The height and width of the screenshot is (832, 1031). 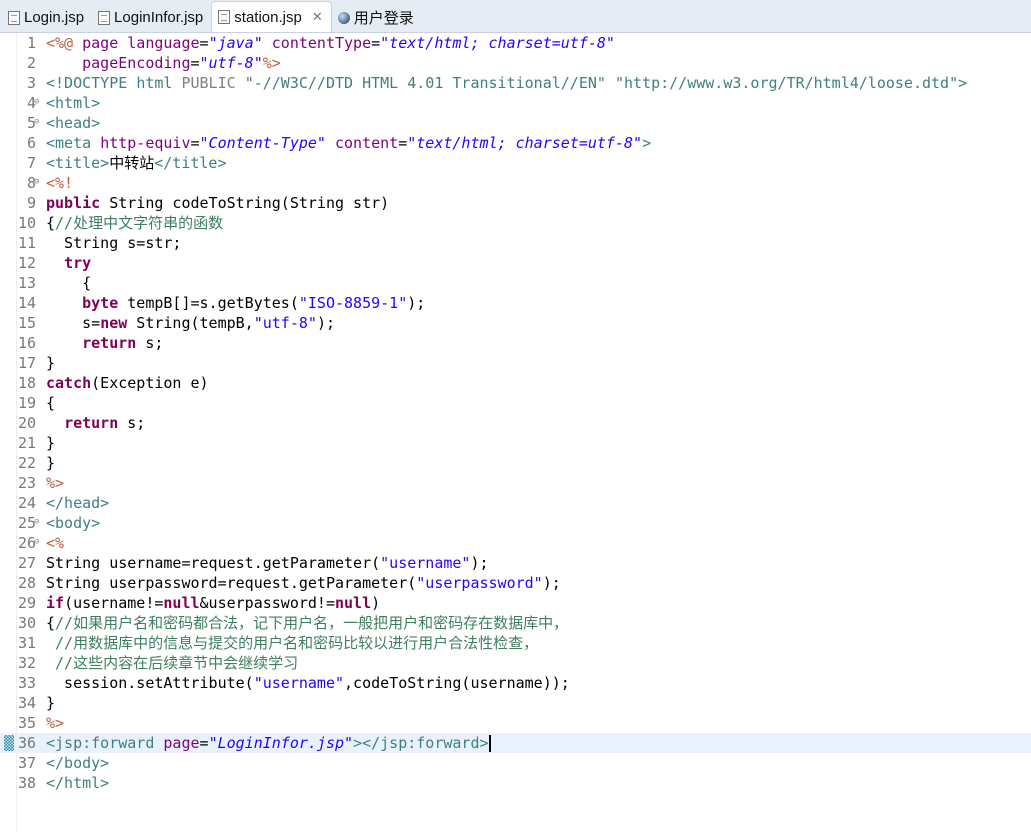 What do you see at coordinates (515, 163) in the screenshot?
I see `code-line: 7 <title>中转站</title>` at bounding box center [515, 163].